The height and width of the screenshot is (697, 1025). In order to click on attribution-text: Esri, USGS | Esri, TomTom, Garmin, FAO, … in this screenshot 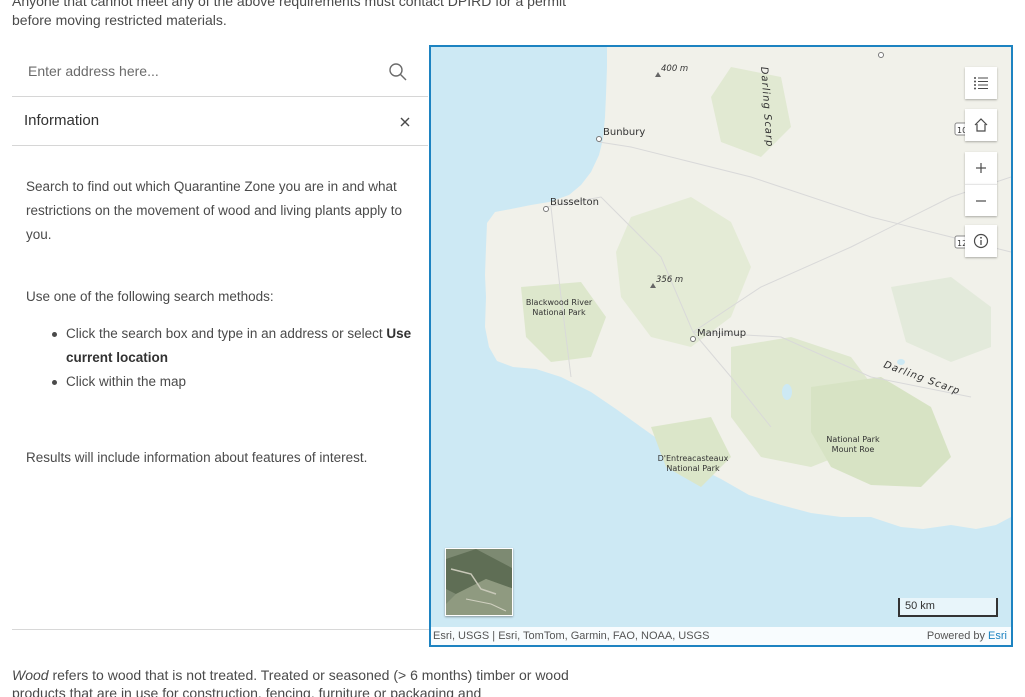, I will do `click(571, 636)`.